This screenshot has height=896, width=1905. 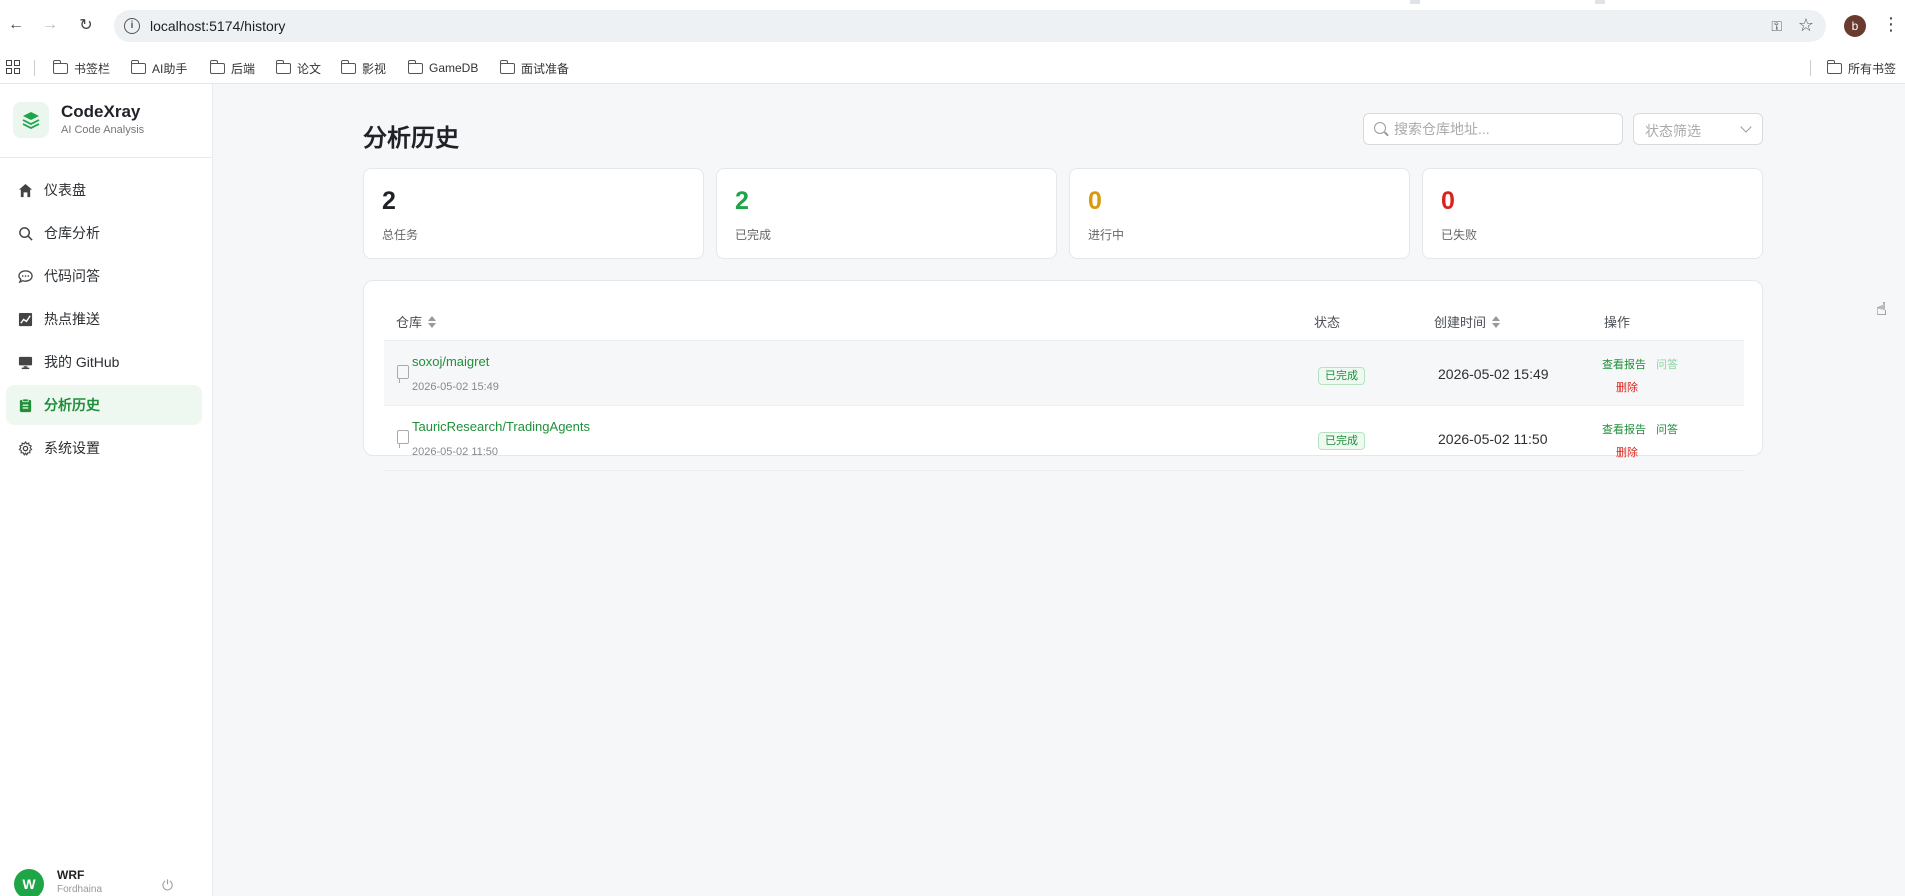 What do you see at coordinates (1673, 131) in the screenshot?
I see `status-filter-value: 状态筛选` at bounding box center [1673, 131].